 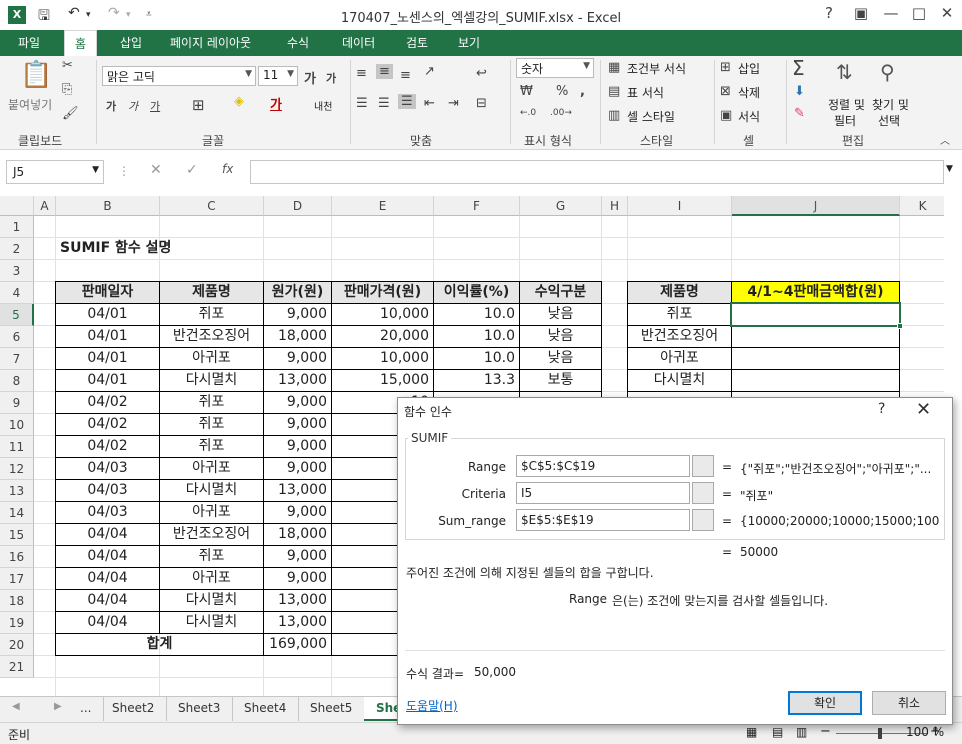 I want to click on comma-icon: ,, so click(x=582, y=91).